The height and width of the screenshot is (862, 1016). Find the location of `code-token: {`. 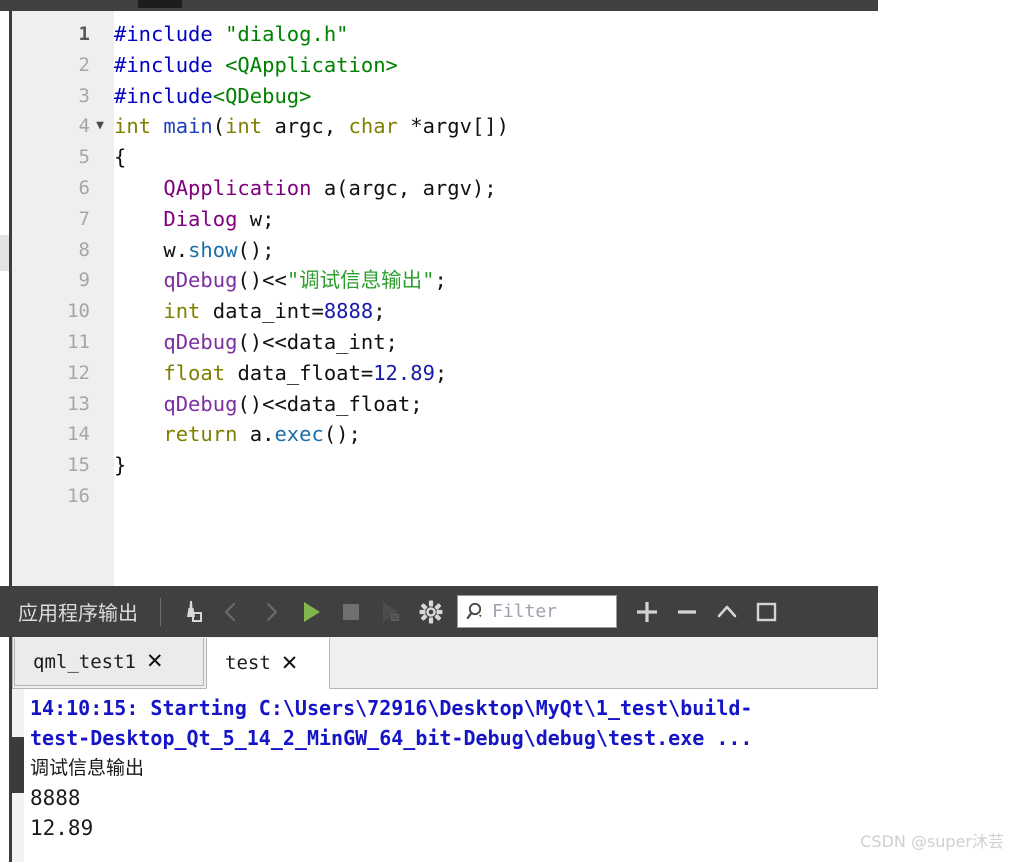

code-token: { is located at coordinates (120, 157).